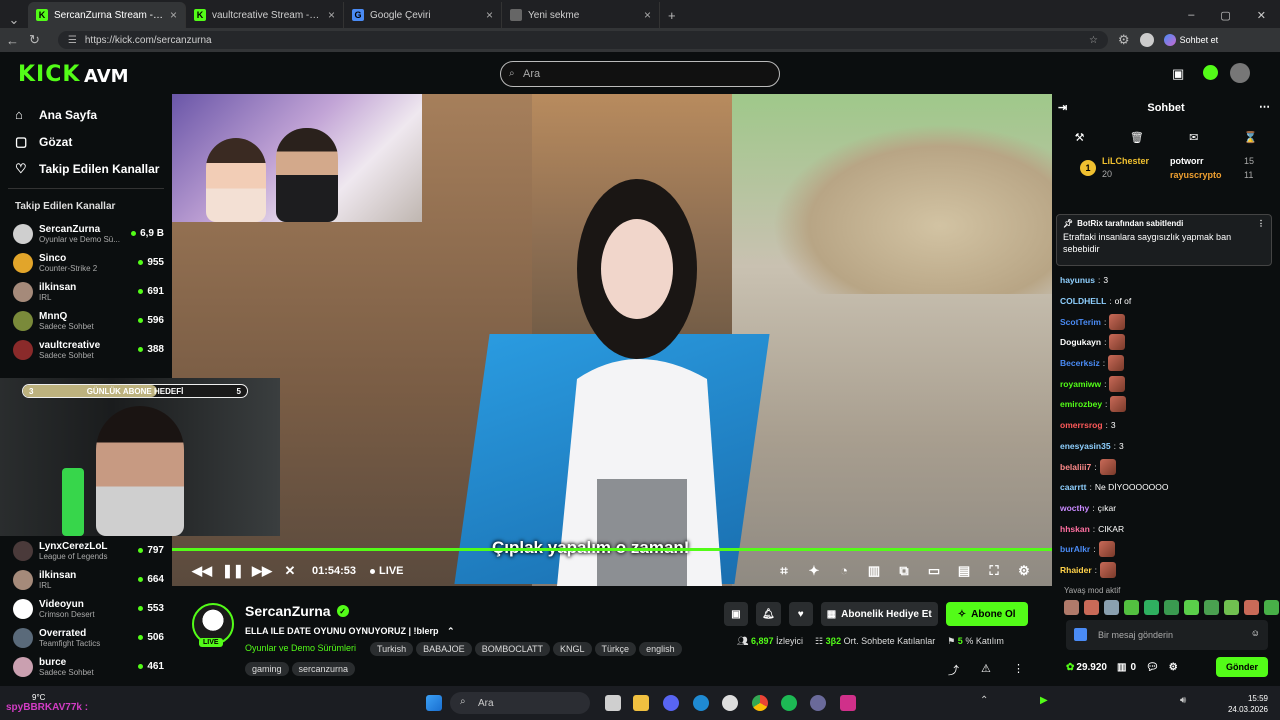  I want to click on streamer-name: SercanZurna, so click(288, 611).